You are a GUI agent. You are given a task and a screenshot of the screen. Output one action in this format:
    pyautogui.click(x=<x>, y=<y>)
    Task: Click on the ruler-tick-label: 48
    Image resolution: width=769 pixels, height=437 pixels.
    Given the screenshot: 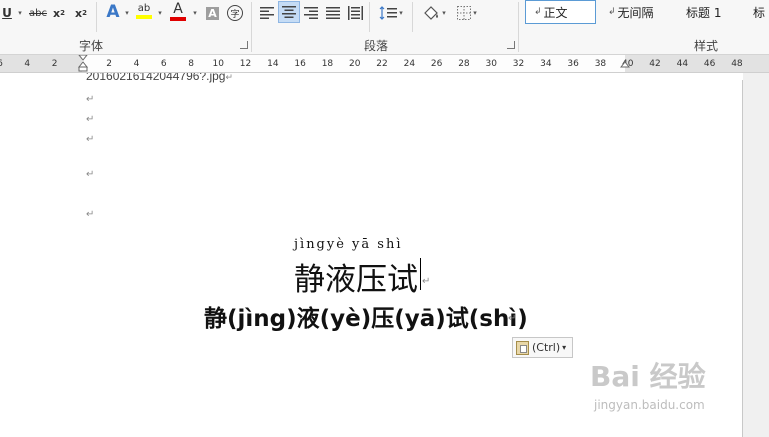 What is the action you would take?
    pyautogui.click(x=737, y=64)
    